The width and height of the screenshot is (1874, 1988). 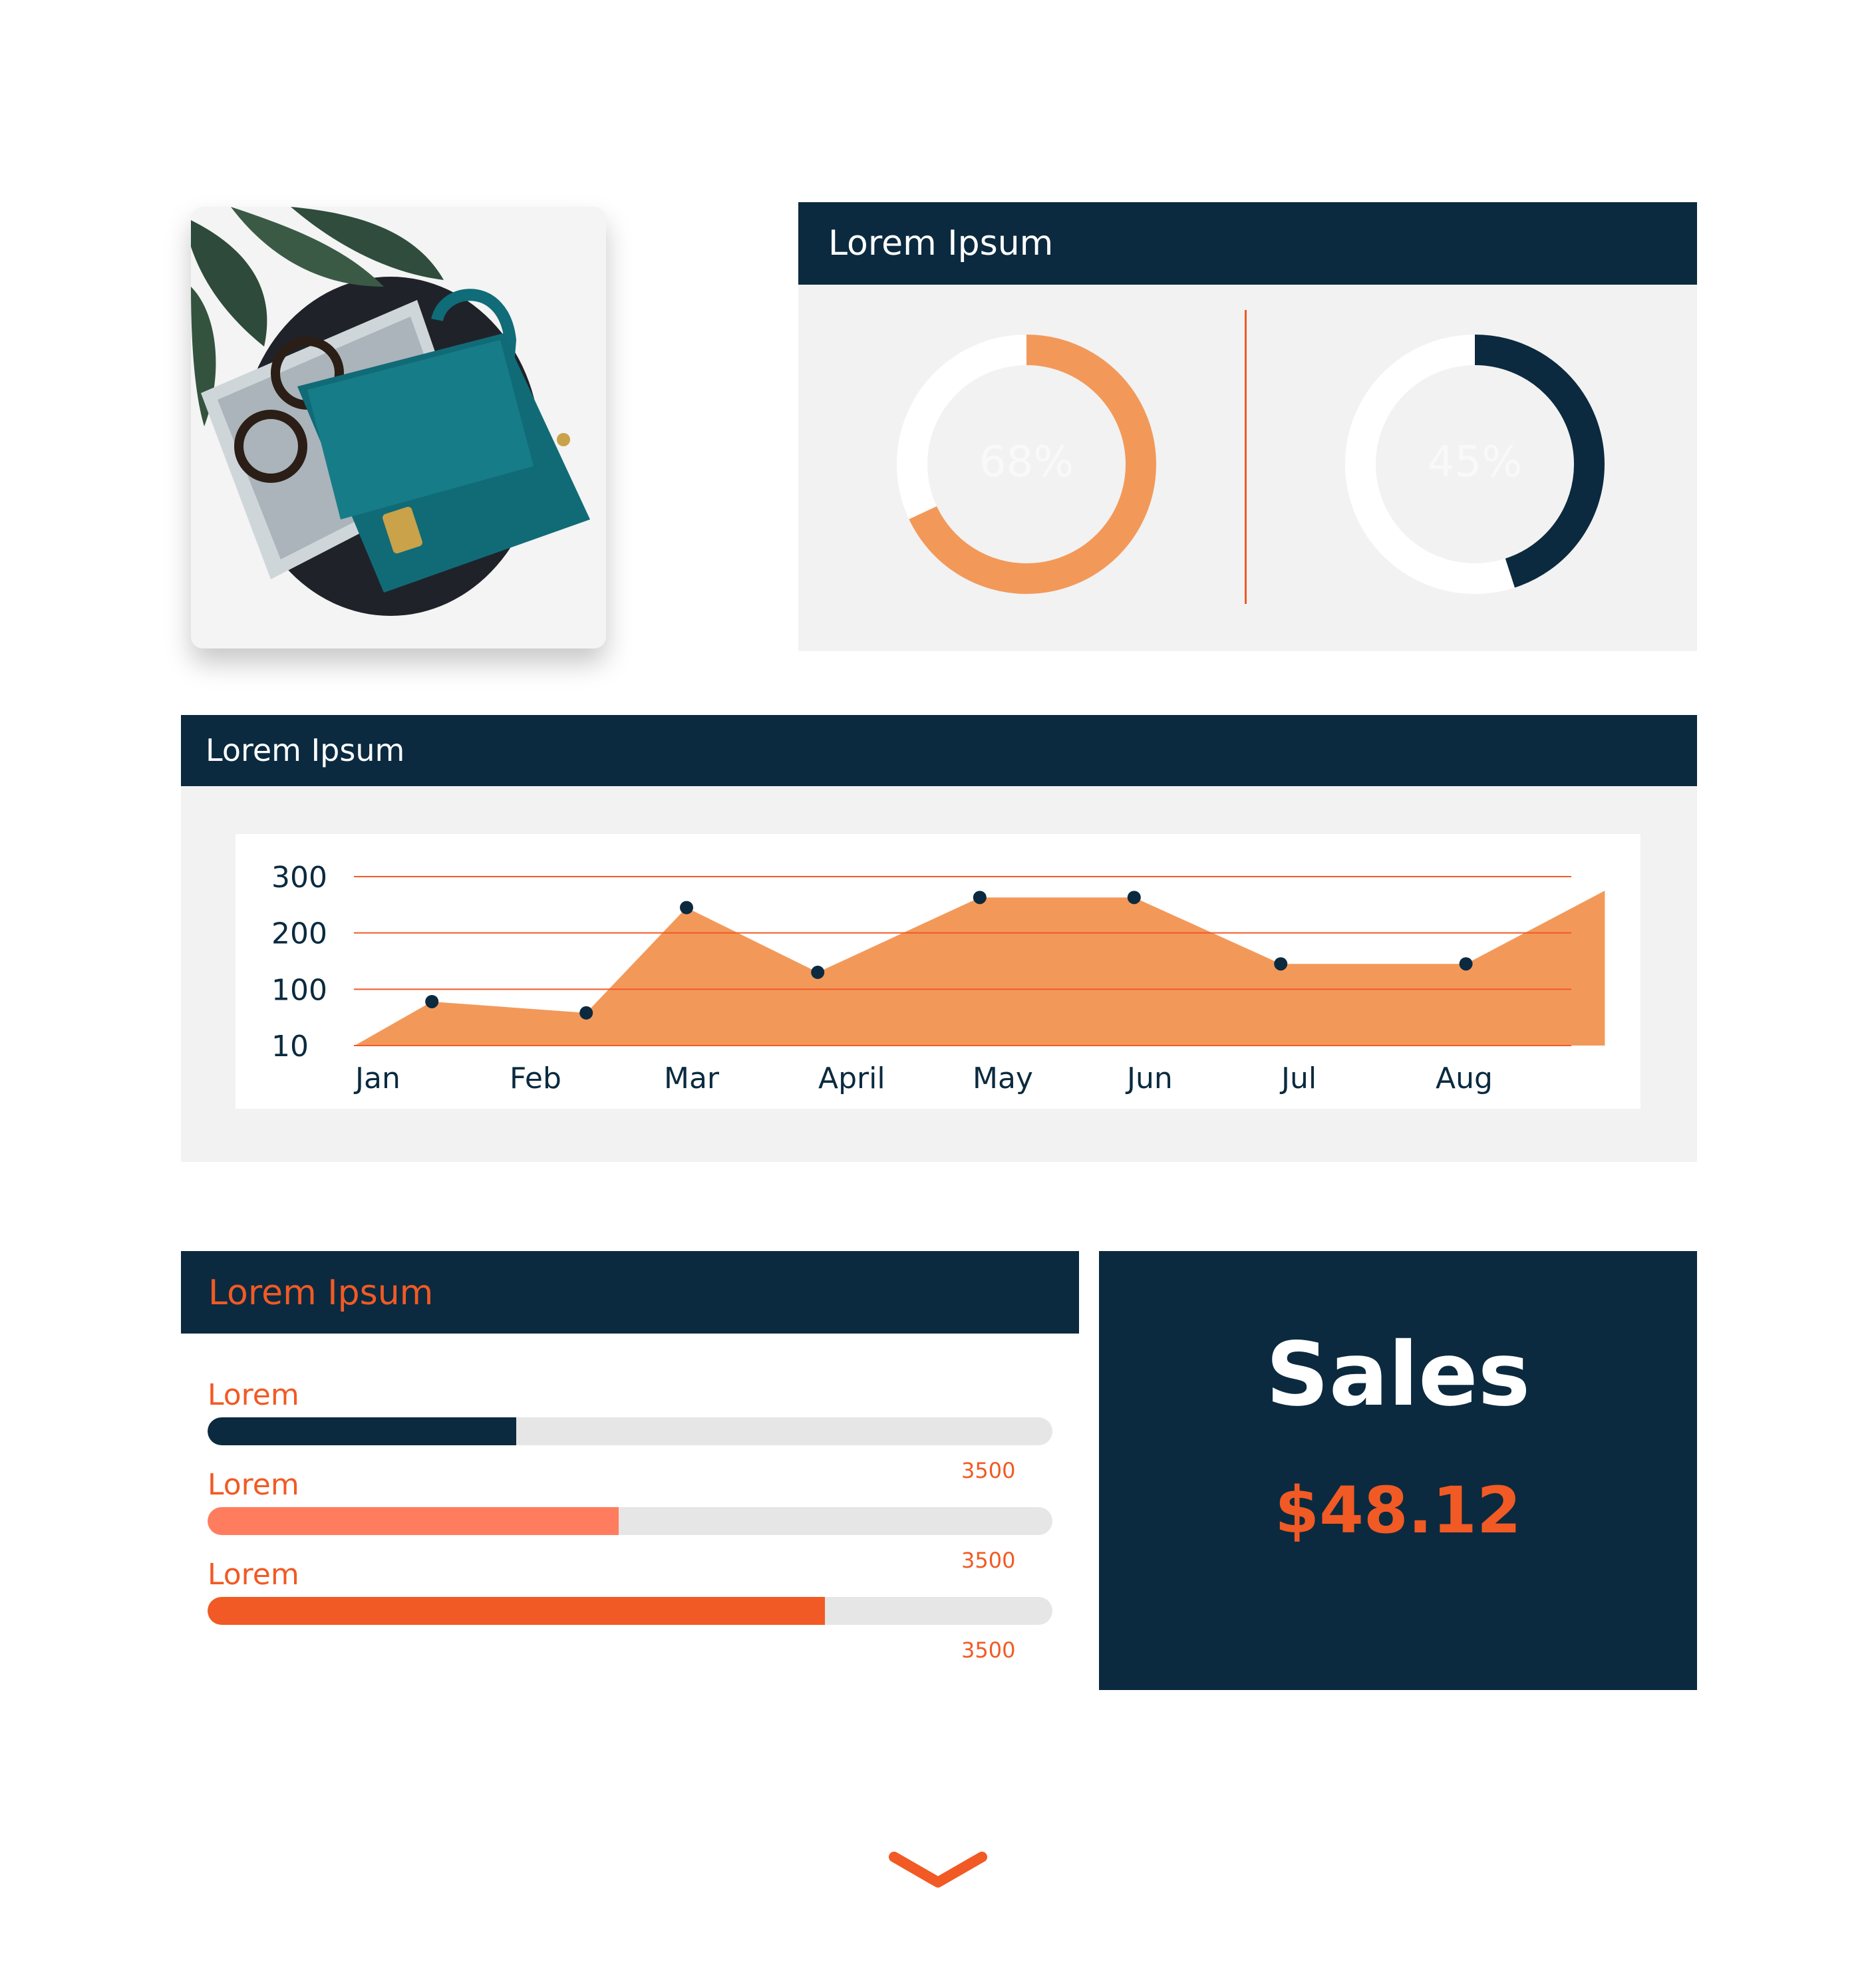 What do you see at coordinates (938, 971) in the screenshot?
I see `area-chart-card` at bounding box center [938, 971].